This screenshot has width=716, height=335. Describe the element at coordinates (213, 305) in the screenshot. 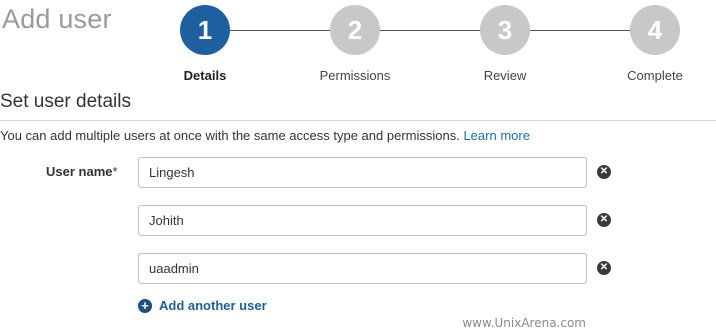

I see `add-another-user-label: Add another user` at that location.